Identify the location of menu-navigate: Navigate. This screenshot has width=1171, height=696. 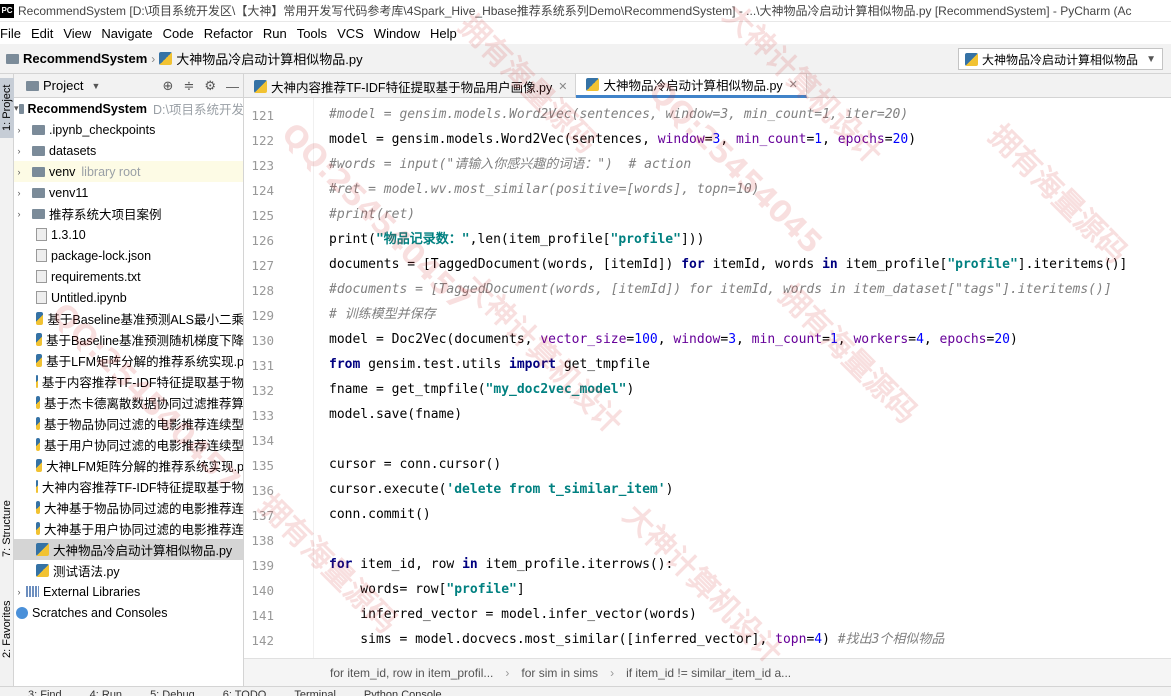
(126, 33).